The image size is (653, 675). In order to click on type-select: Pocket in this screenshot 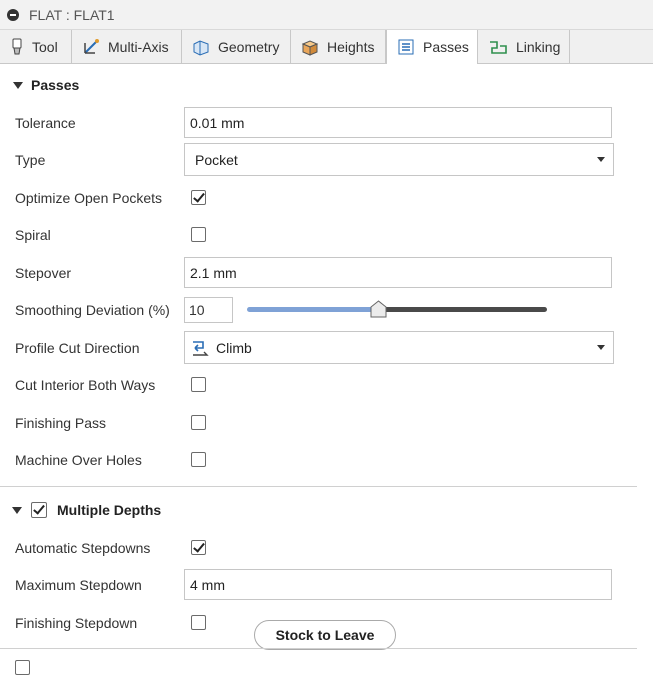, I will do `click(399, 159)`.